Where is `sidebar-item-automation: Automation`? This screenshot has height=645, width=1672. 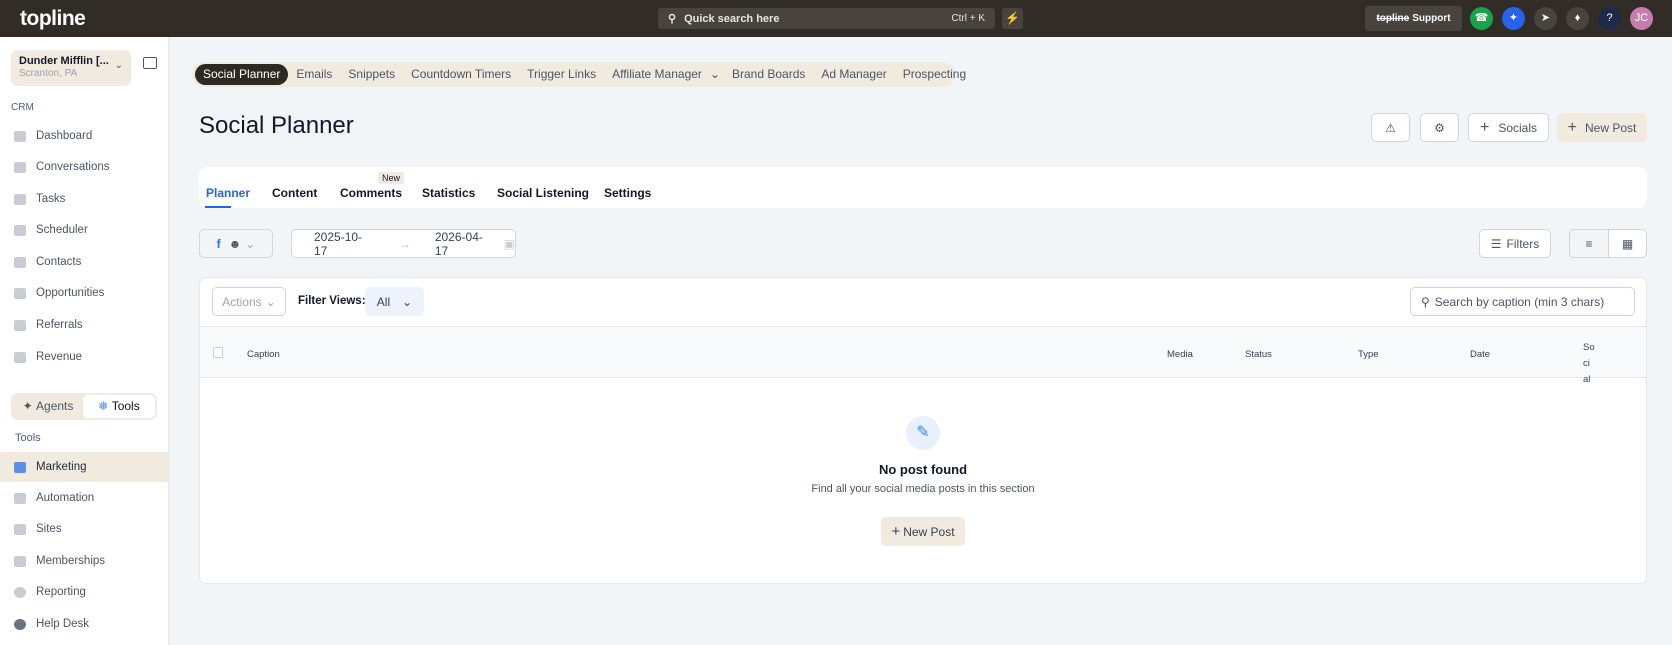 sidebar-item-automation: Automation is located at coordinates (84, 498).